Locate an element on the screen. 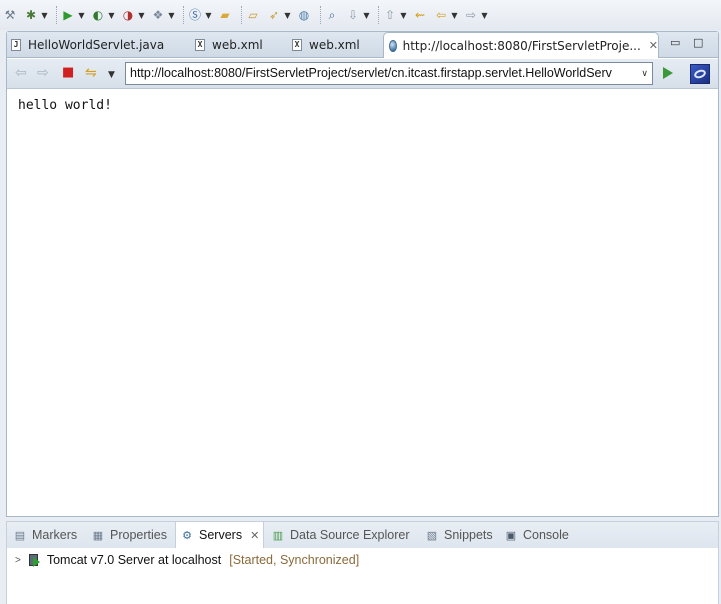 The height and width of the screenshot is (604, 721). globe-button: ◍ is located at coordinates (304, 15).